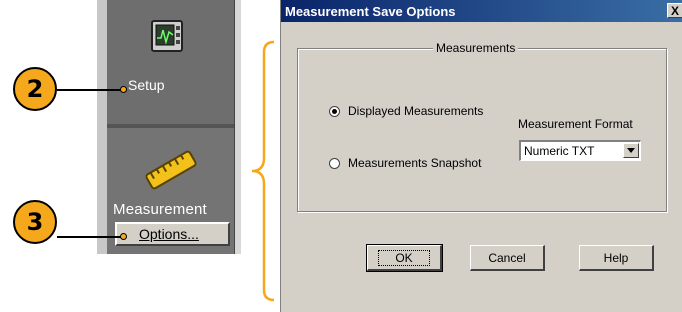 The height and width of the screenshot is (312, 682). I want to click on radio-selected-dot, so click(334, 111).